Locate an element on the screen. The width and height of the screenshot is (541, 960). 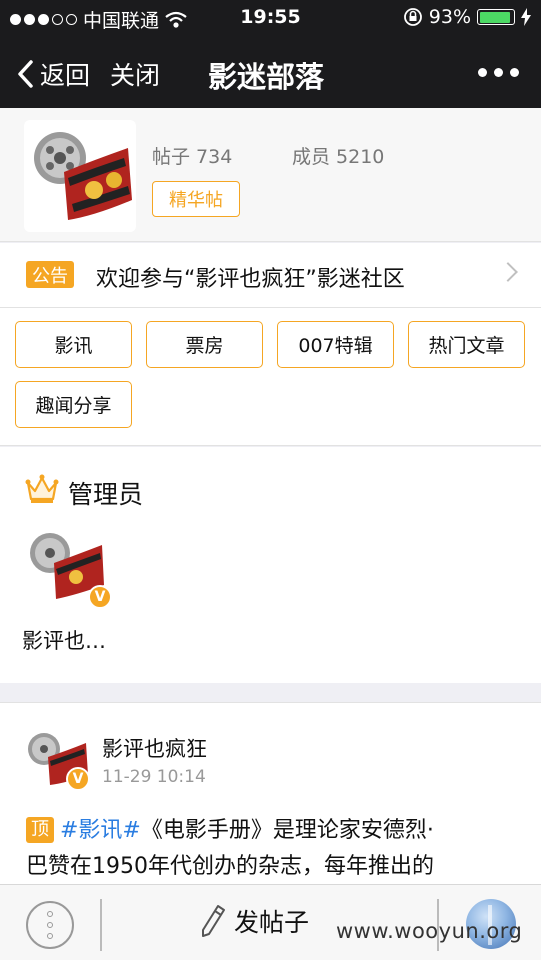
pencil-icon is located at coordinates (213, 921).